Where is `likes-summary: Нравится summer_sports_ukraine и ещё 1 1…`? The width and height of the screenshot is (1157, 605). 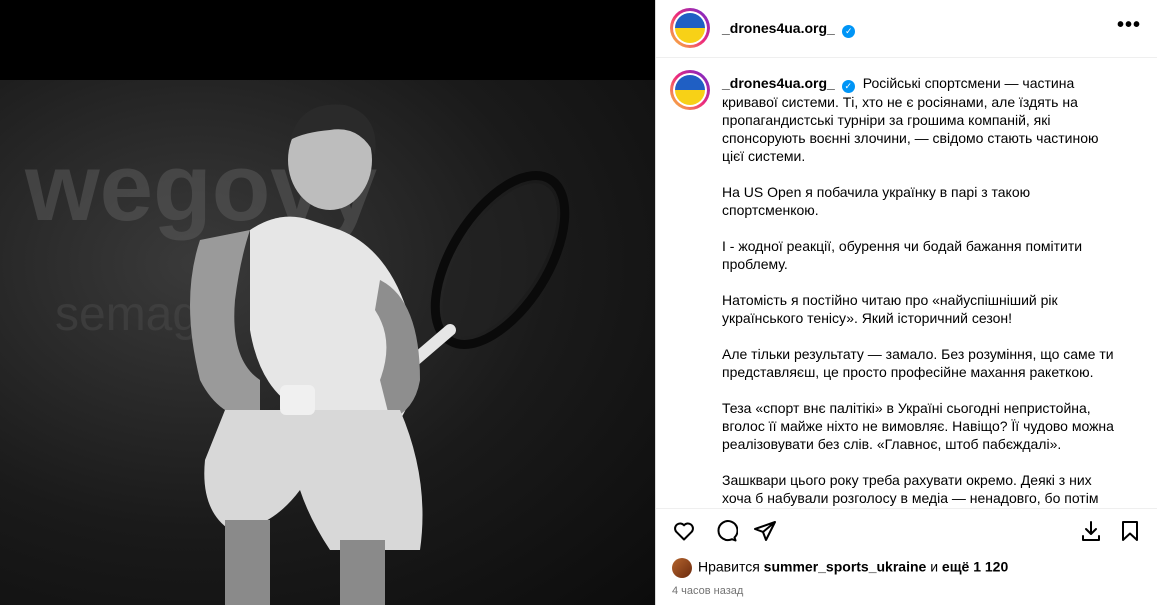
likes-summary: Нравится summer_sports_ukraine и ещё 1 1… is located at coordinates (840, 569).